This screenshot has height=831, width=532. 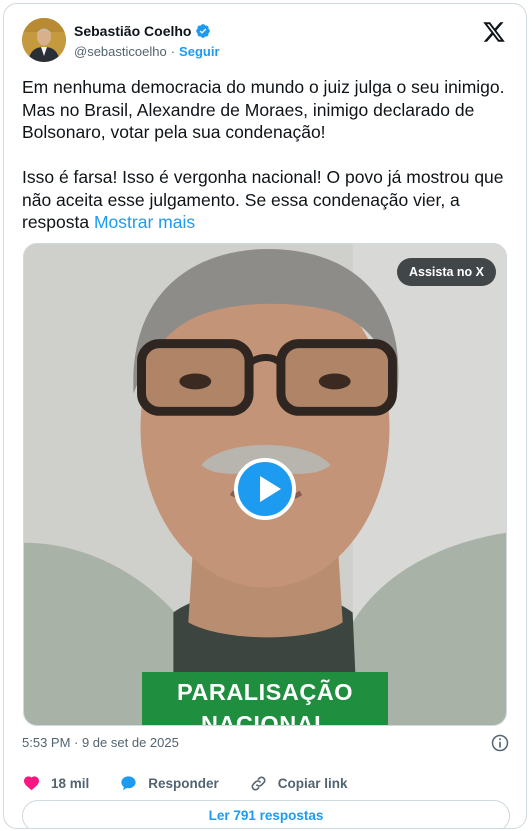 What do you see at coordinates (312, 783) in the screenshot?
I see `copy-link-label: Copiar link` at bounding box center [312, 783].